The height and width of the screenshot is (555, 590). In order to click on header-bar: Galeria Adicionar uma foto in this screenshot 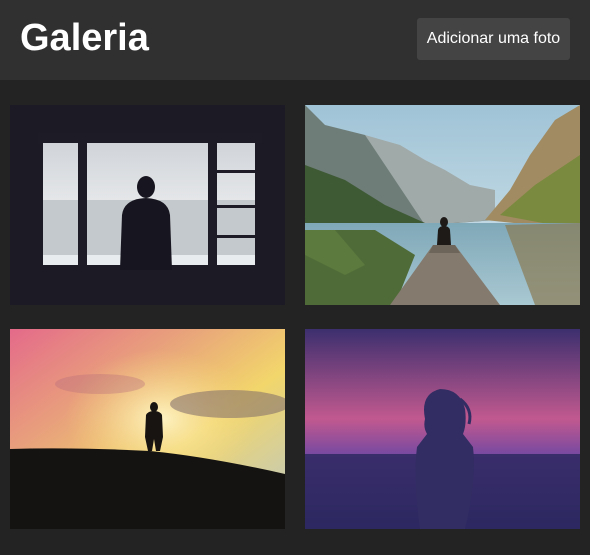, I will do `click(295, 40)`.